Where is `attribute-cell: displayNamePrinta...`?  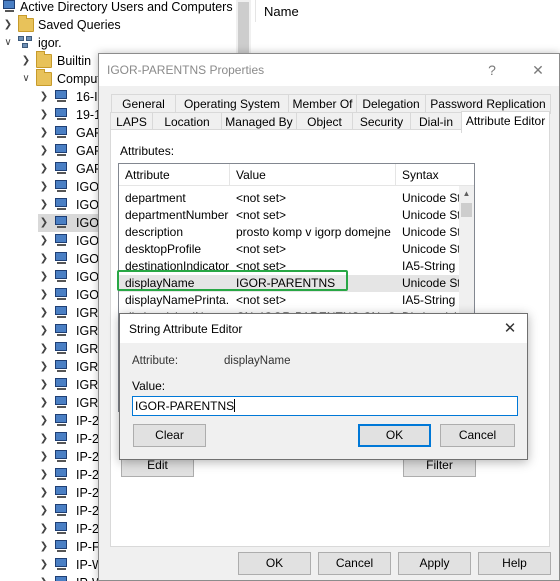 attribute-cell: displayNamePrinta... is located at coordinates (177, 300).